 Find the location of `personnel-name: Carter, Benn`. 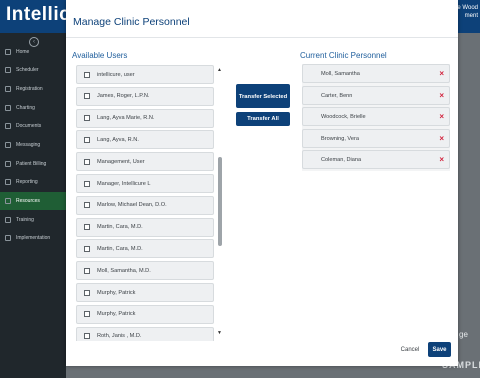

personnel-name: Carter, Benn is located at coordinates (337, 95).